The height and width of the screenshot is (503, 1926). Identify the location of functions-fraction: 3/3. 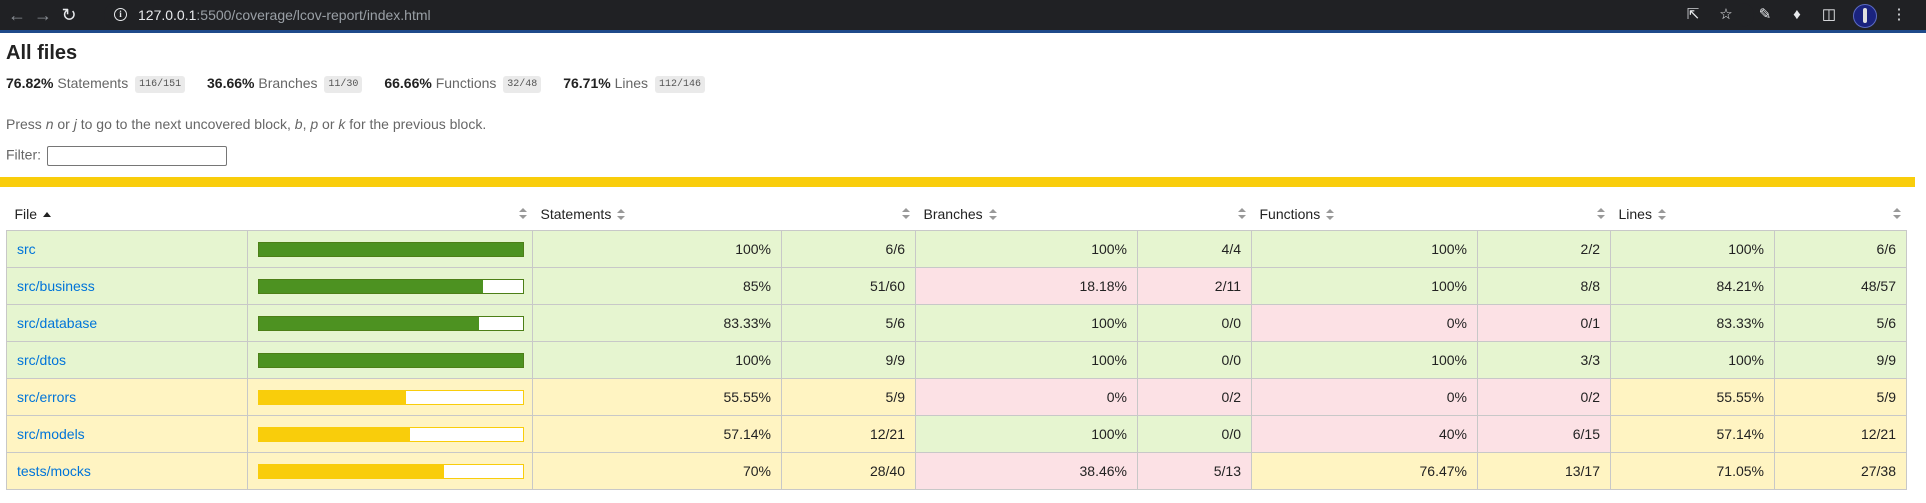
(1544, 360).